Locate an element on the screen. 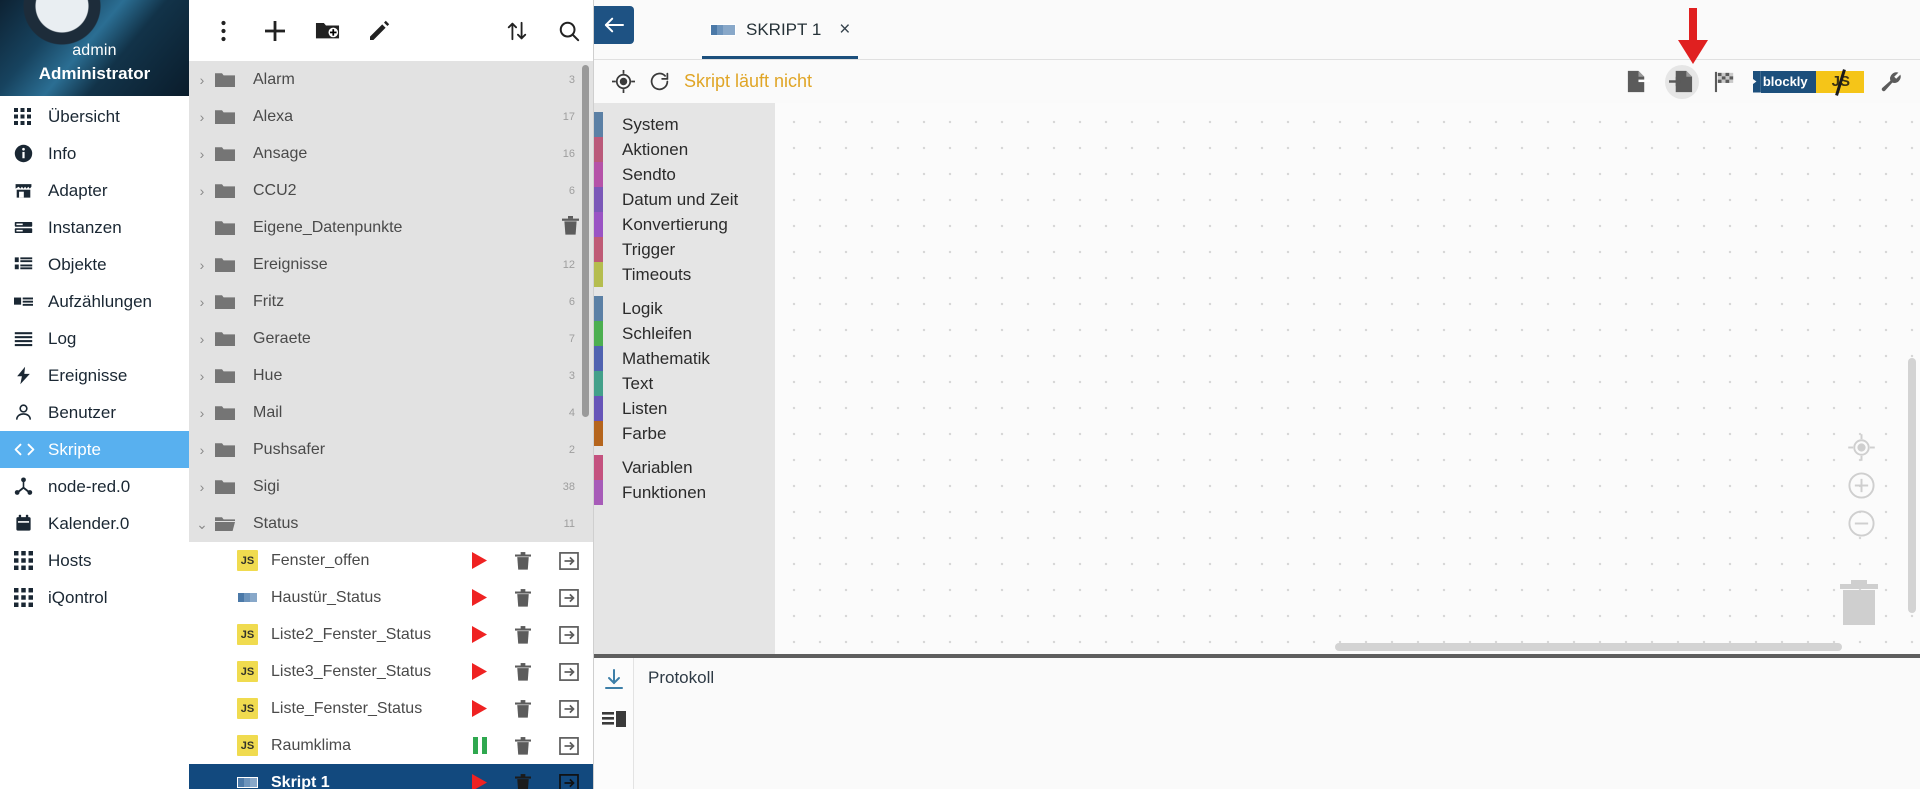 The image size is (1920, 789). tree-folder-row: › Ereignisse 12 is located at coordinates (391, 264).